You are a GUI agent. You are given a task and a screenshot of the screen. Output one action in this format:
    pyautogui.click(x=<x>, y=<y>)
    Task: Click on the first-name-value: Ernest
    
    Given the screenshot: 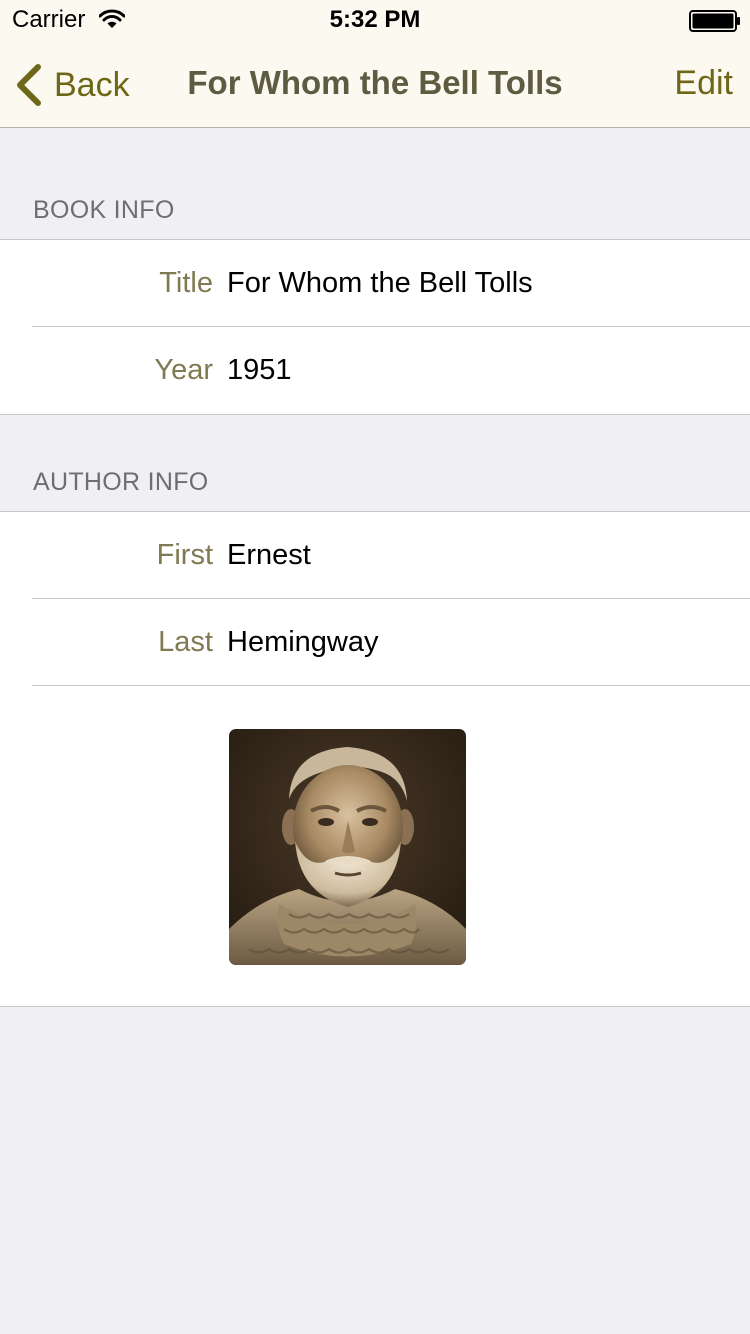 What is the action you would take?
    pyautogui.click(x=269, y=555)
    